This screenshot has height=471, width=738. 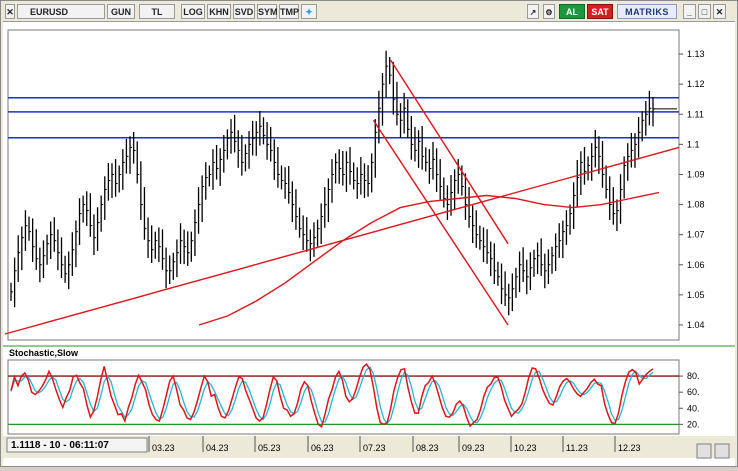 What do you see at coordinates (533, 11) in the screenshot?
I see `chart-icon: ↗` at bounding box center [533, 11].